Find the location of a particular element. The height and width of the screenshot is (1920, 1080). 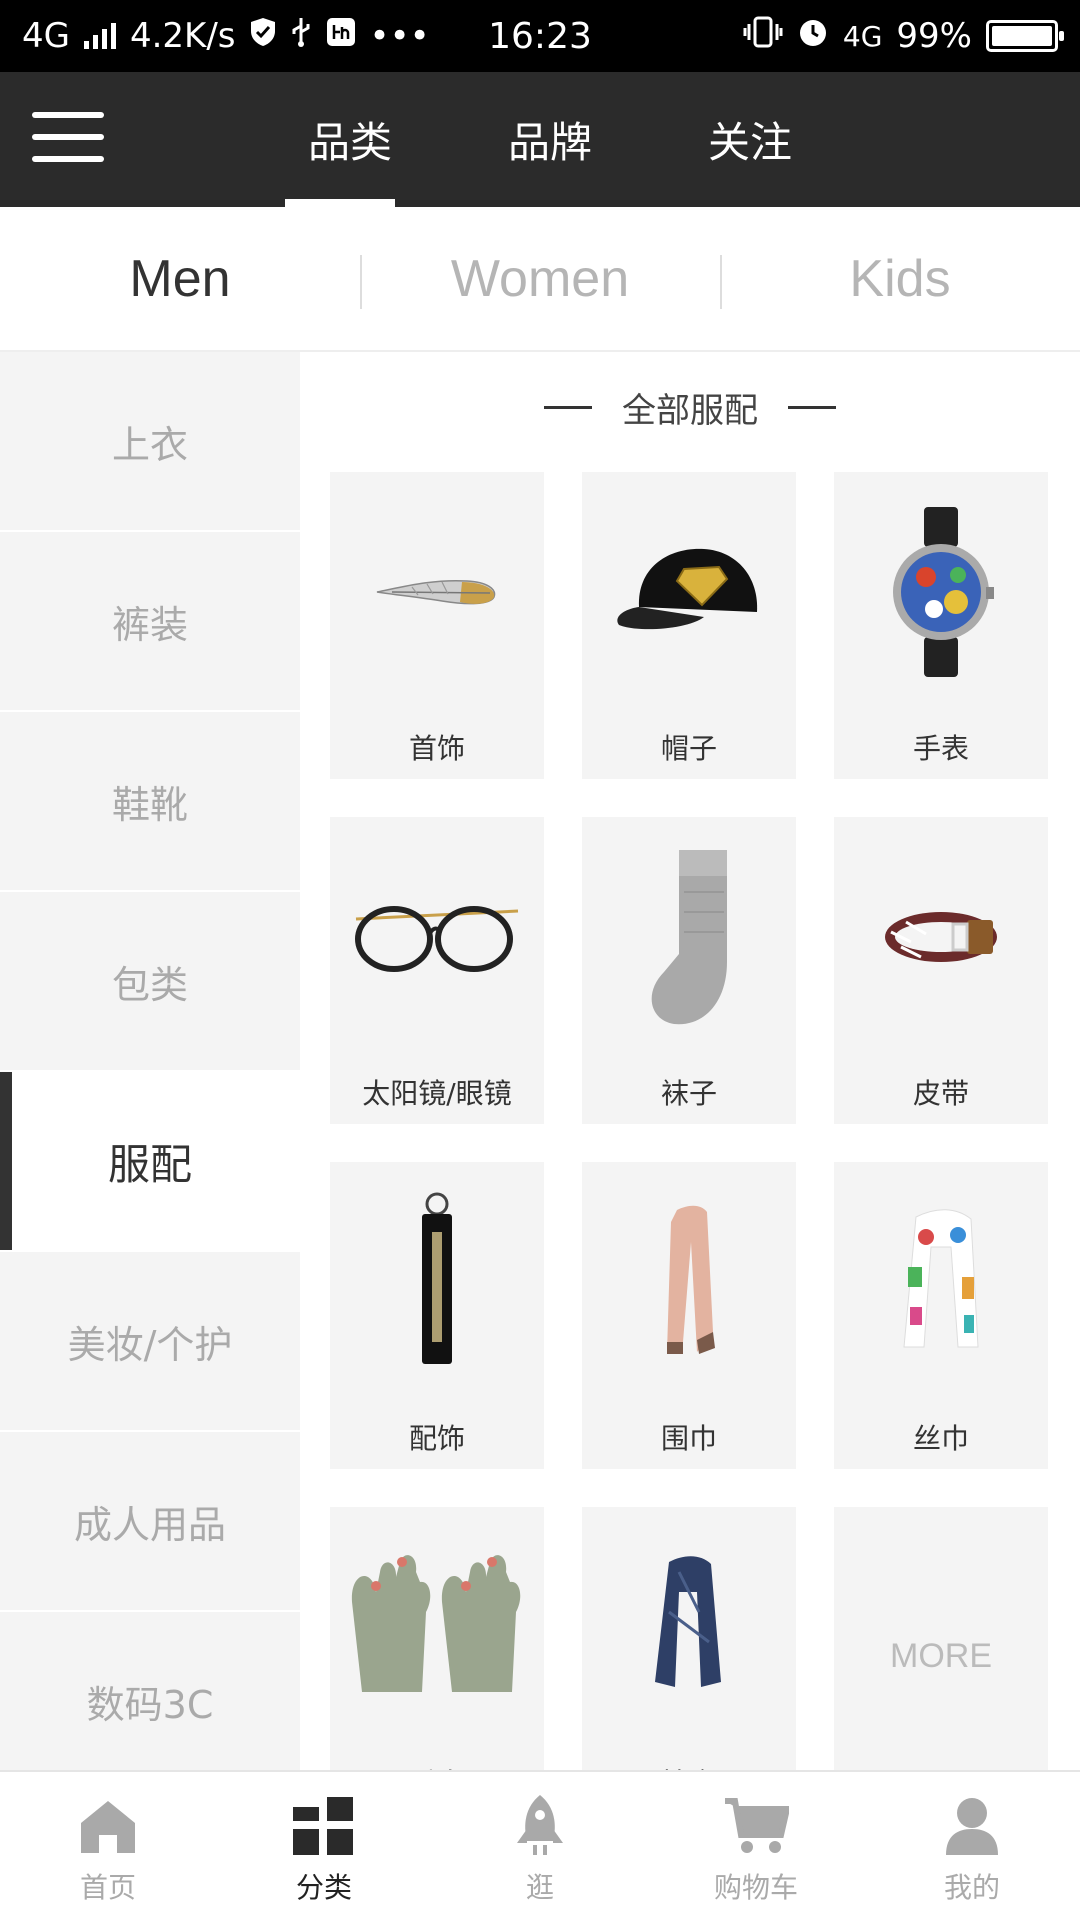

bottom-nav-home: 首页 is located at coordinates (108, 1846).